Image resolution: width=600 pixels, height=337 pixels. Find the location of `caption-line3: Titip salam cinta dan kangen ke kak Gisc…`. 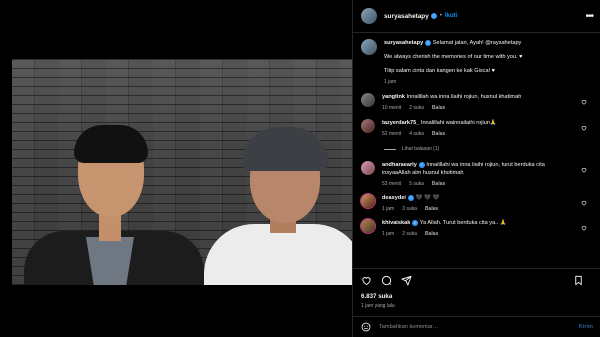

caption-line3: Titip salam cinta dan kangen ke kak Gisc… is located at coordinates (440, 71).